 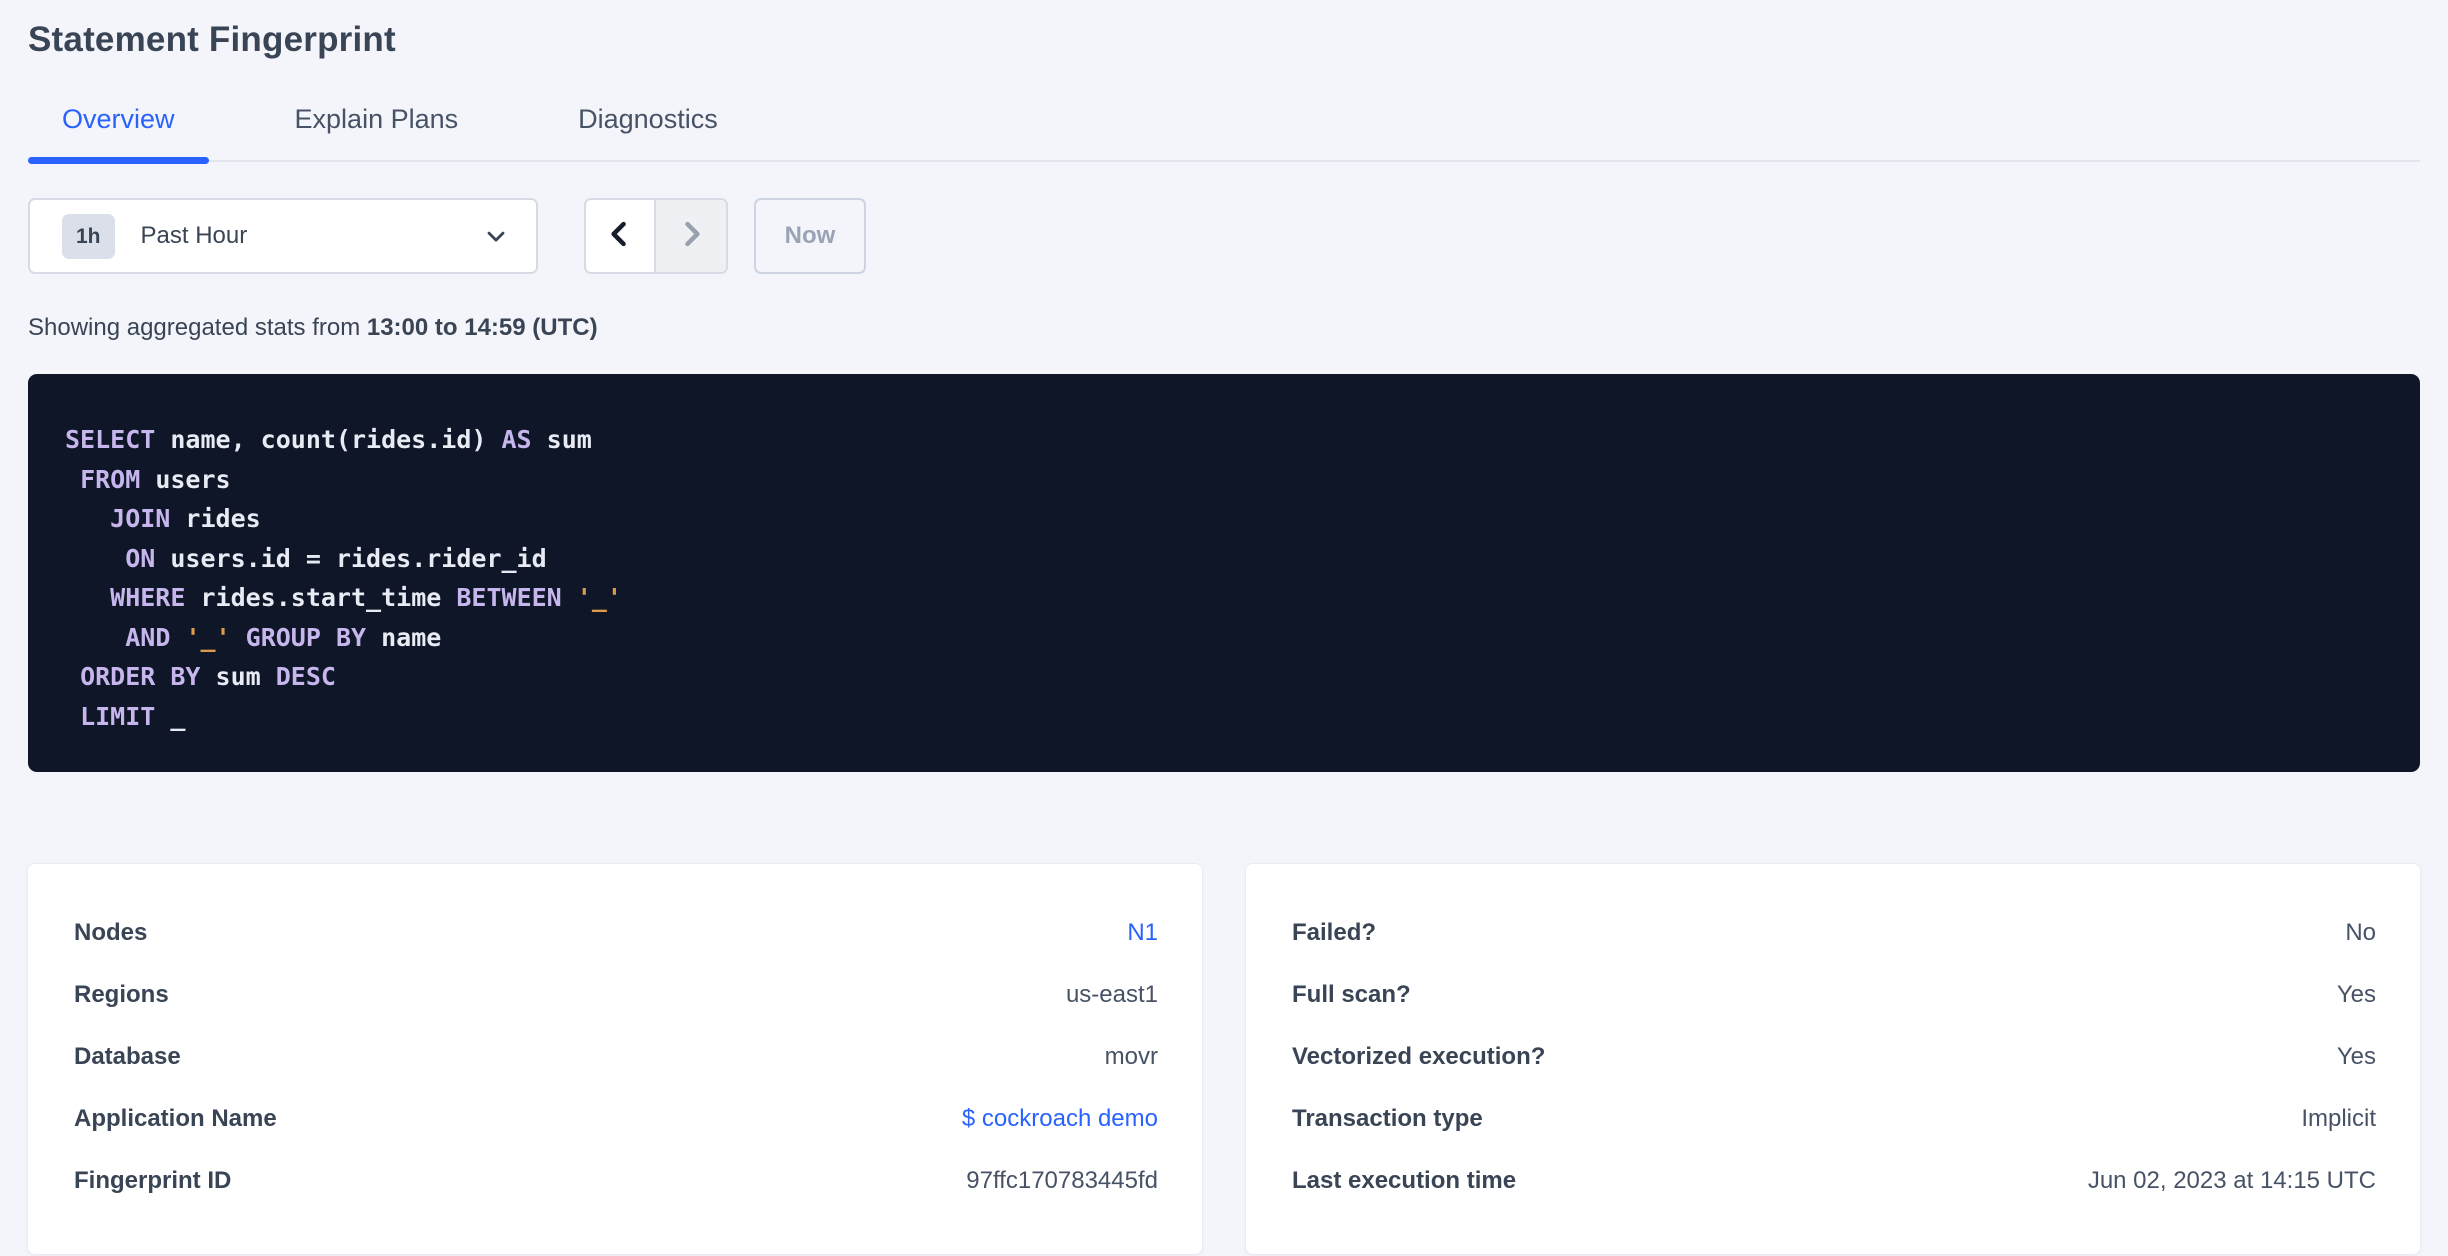 What do you see at coordinates (118, 134) in the screenshot?
I see `tab-overview: Overview` at bounding box center [118, 134].